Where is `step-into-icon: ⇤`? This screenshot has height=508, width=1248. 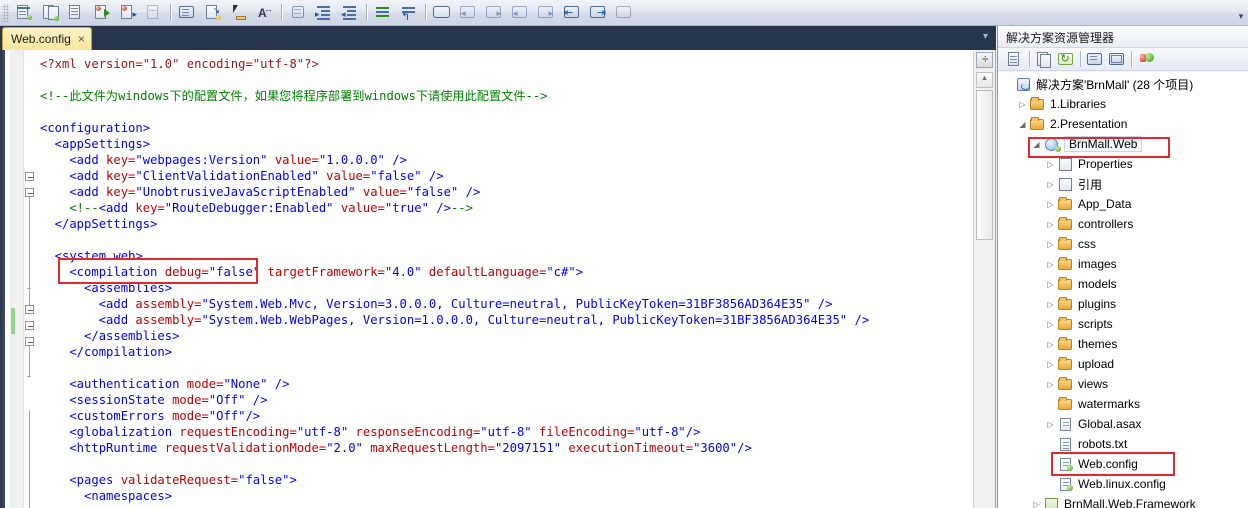
step-into-icon: ⇤ is located at coordinates (572, 13).